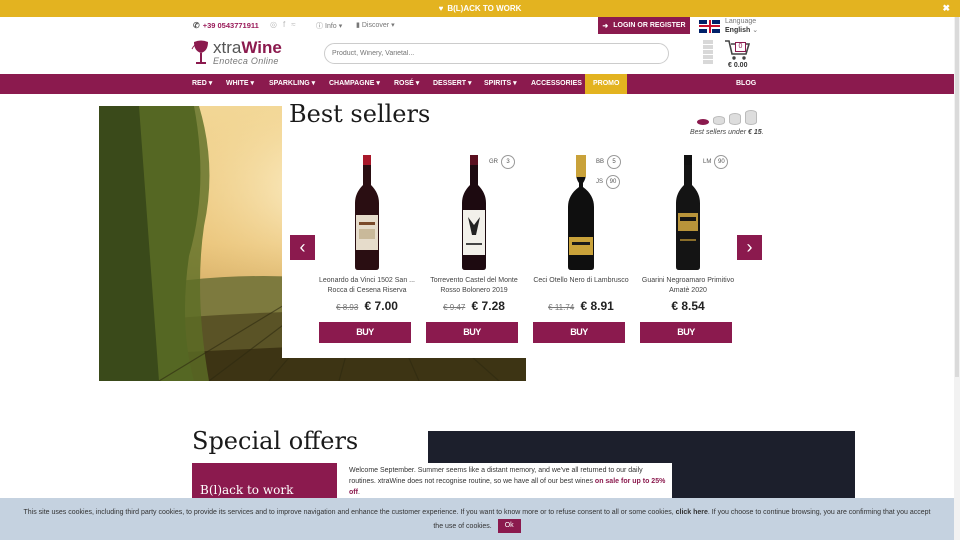 Image resolution: width=960 pixels, height=540 pixels. I want to click on carousel-prev-button: ‹, so click(302, 247).